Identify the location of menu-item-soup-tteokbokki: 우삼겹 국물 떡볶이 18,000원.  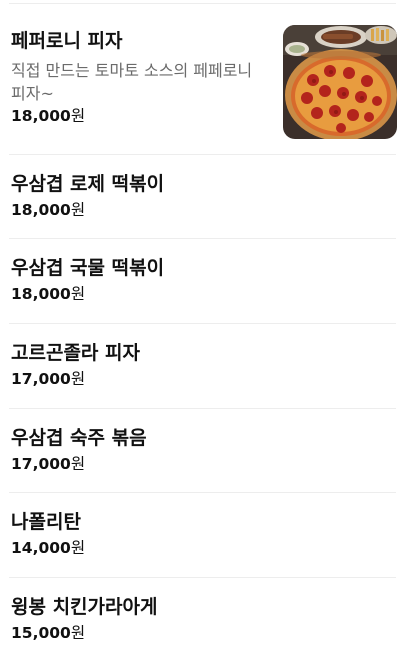
(202, 281).